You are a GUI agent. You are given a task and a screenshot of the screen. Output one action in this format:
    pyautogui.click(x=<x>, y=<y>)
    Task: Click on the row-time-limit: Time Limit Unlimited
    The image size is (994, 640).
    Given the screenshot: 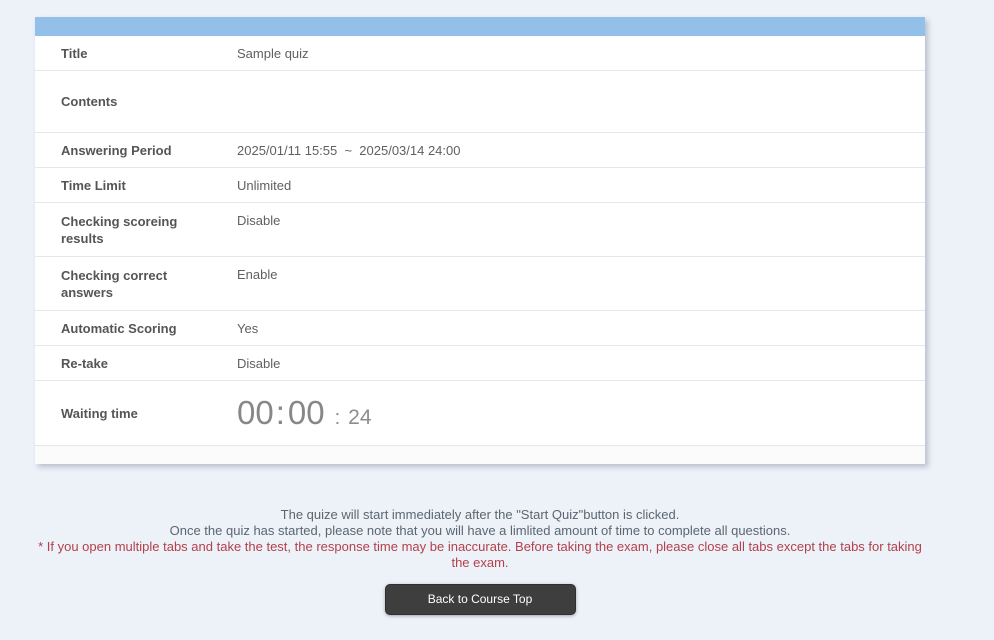 What is the action you would take?
    pyautogui.click(x=480, y=185)
    